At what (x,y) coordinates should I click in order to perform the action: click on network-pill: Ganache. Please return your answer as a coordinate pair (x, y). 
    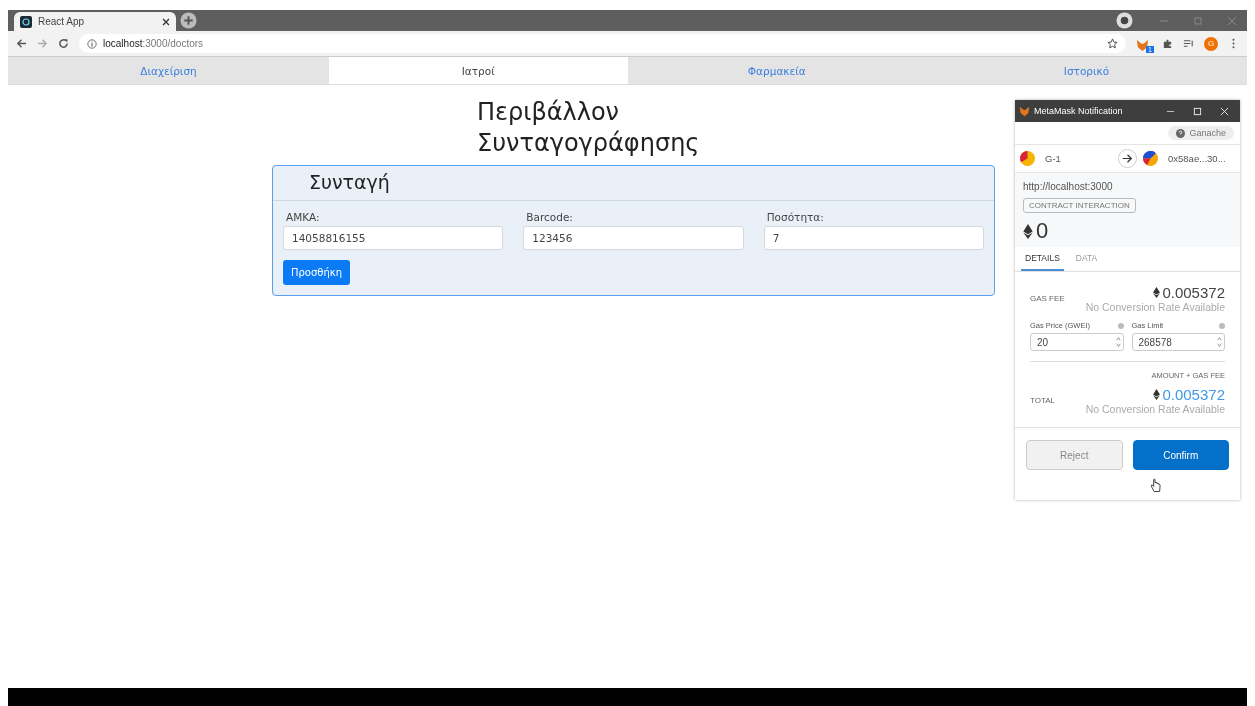
    Looking at the image, I should click on (1201, 133).